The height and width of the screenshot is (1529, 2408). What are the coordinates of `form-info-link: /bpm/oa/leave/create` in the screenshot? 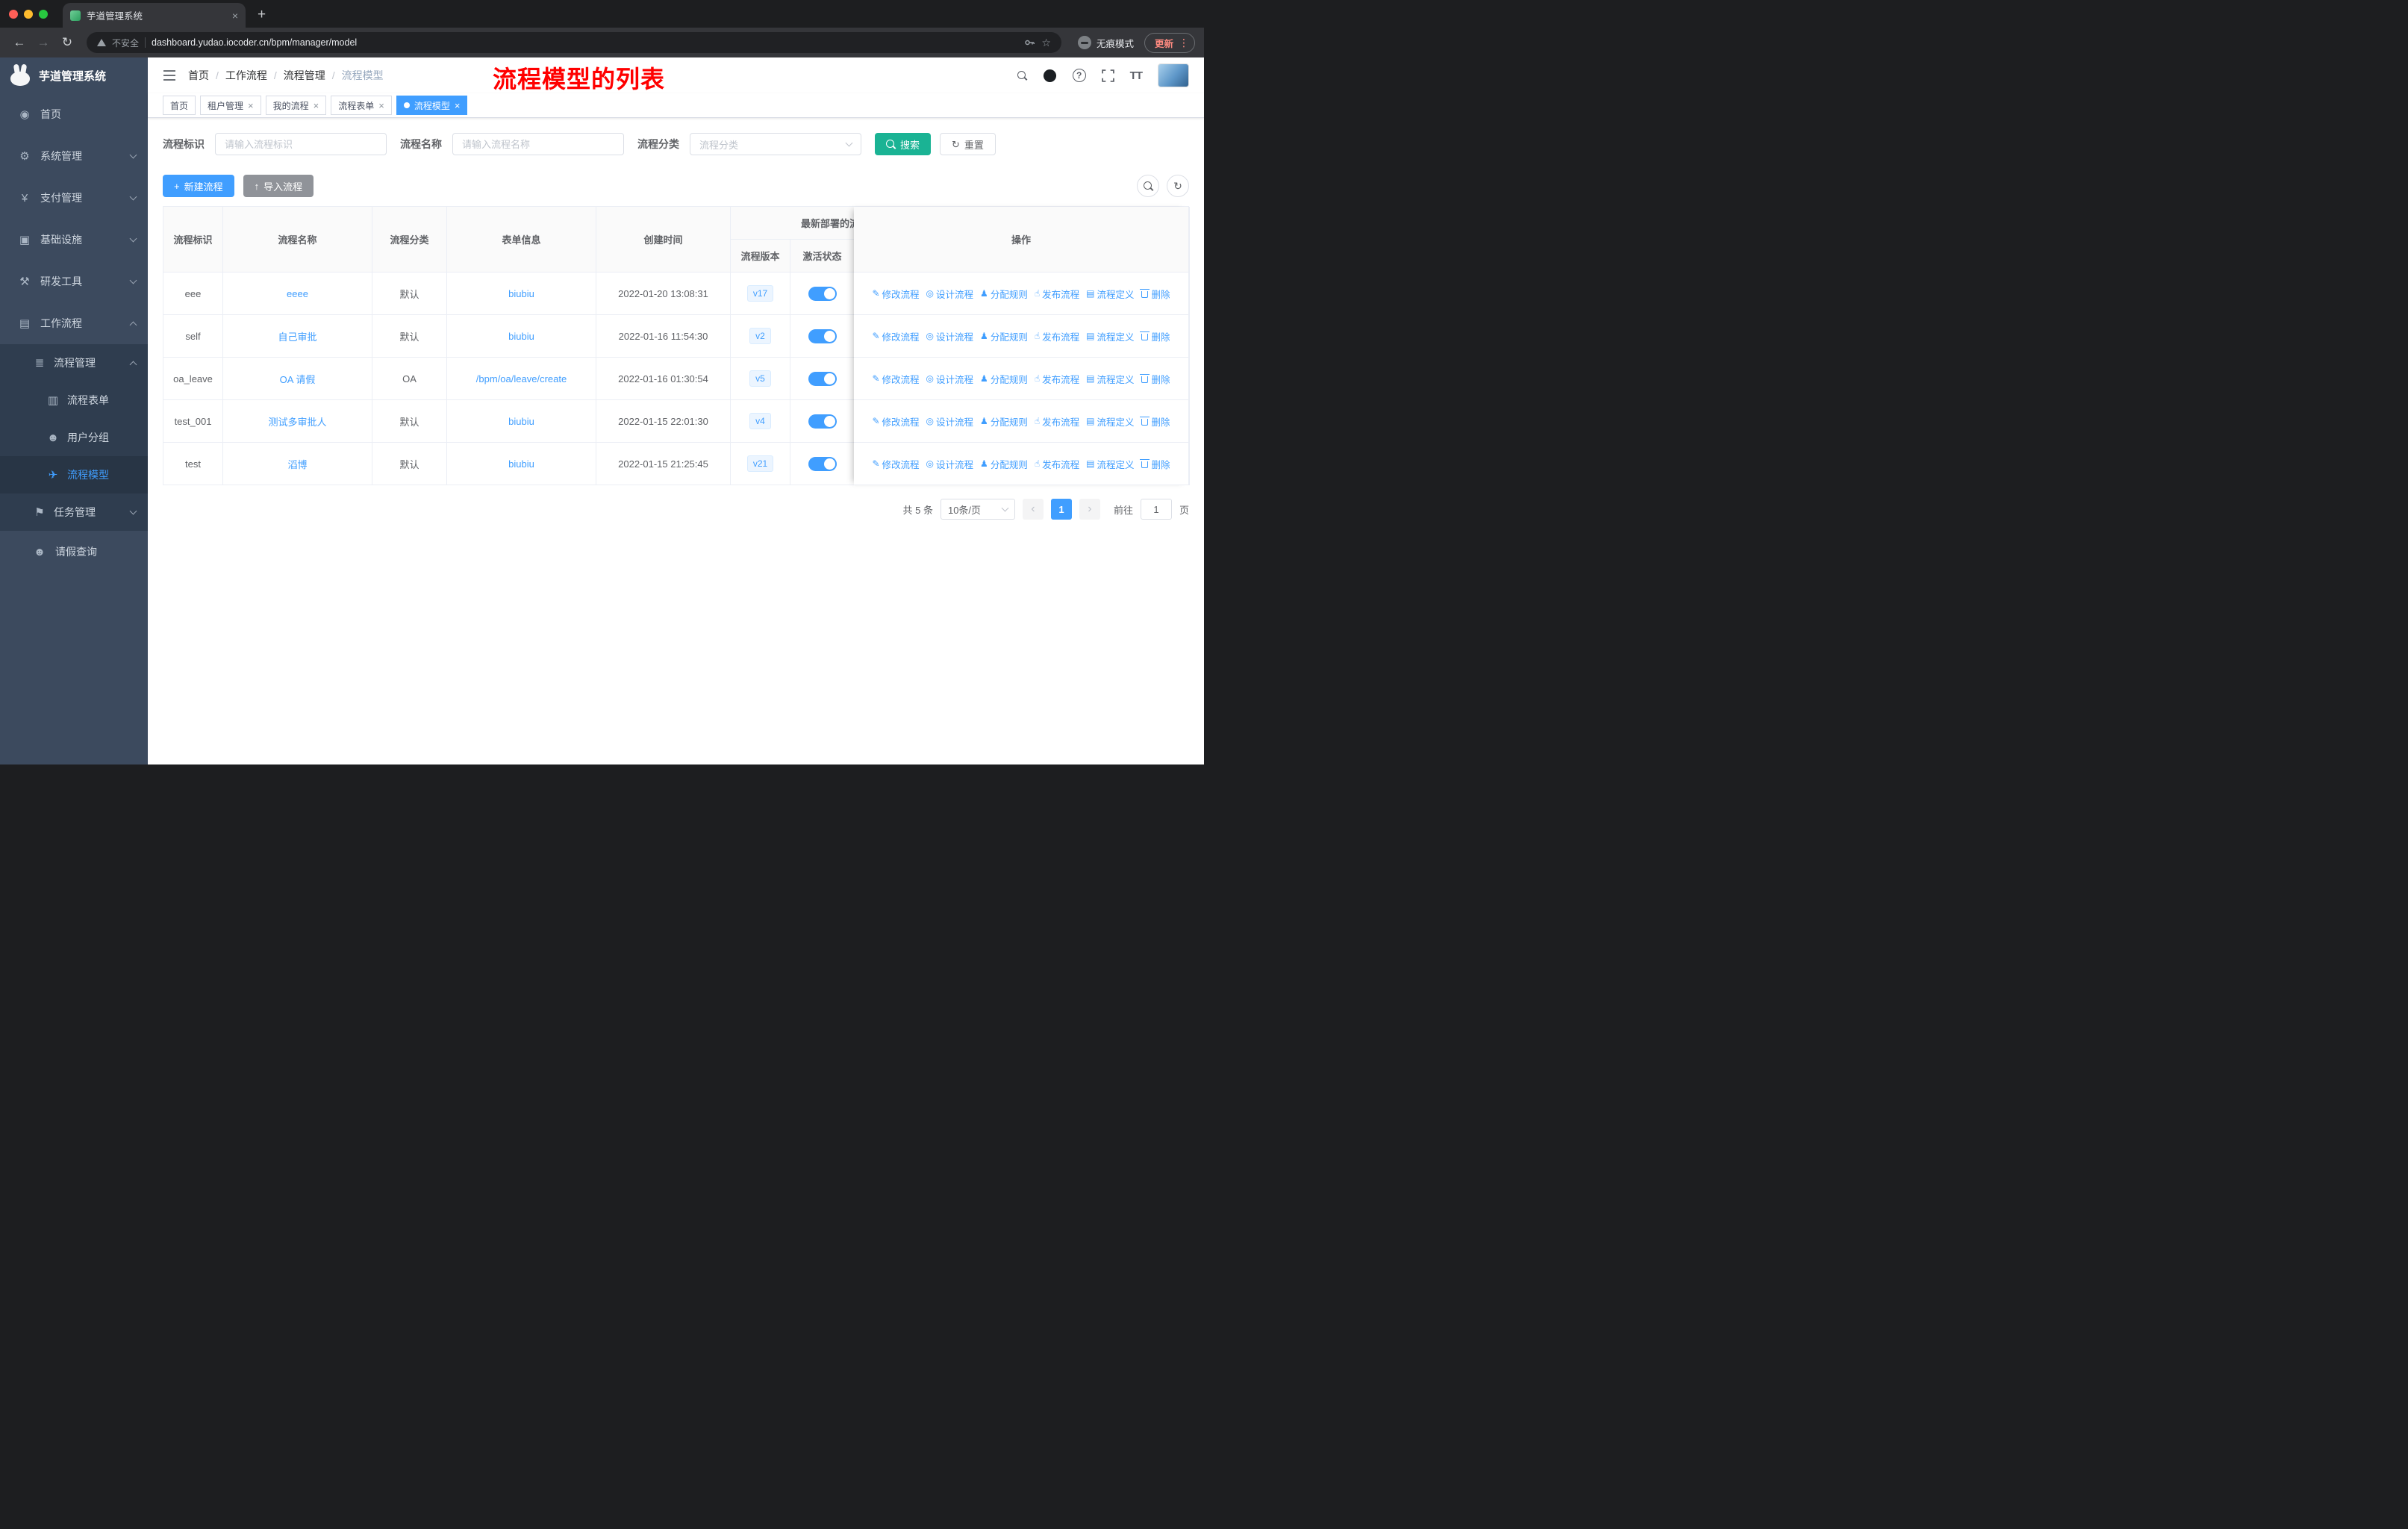 It's located at (521, 379).